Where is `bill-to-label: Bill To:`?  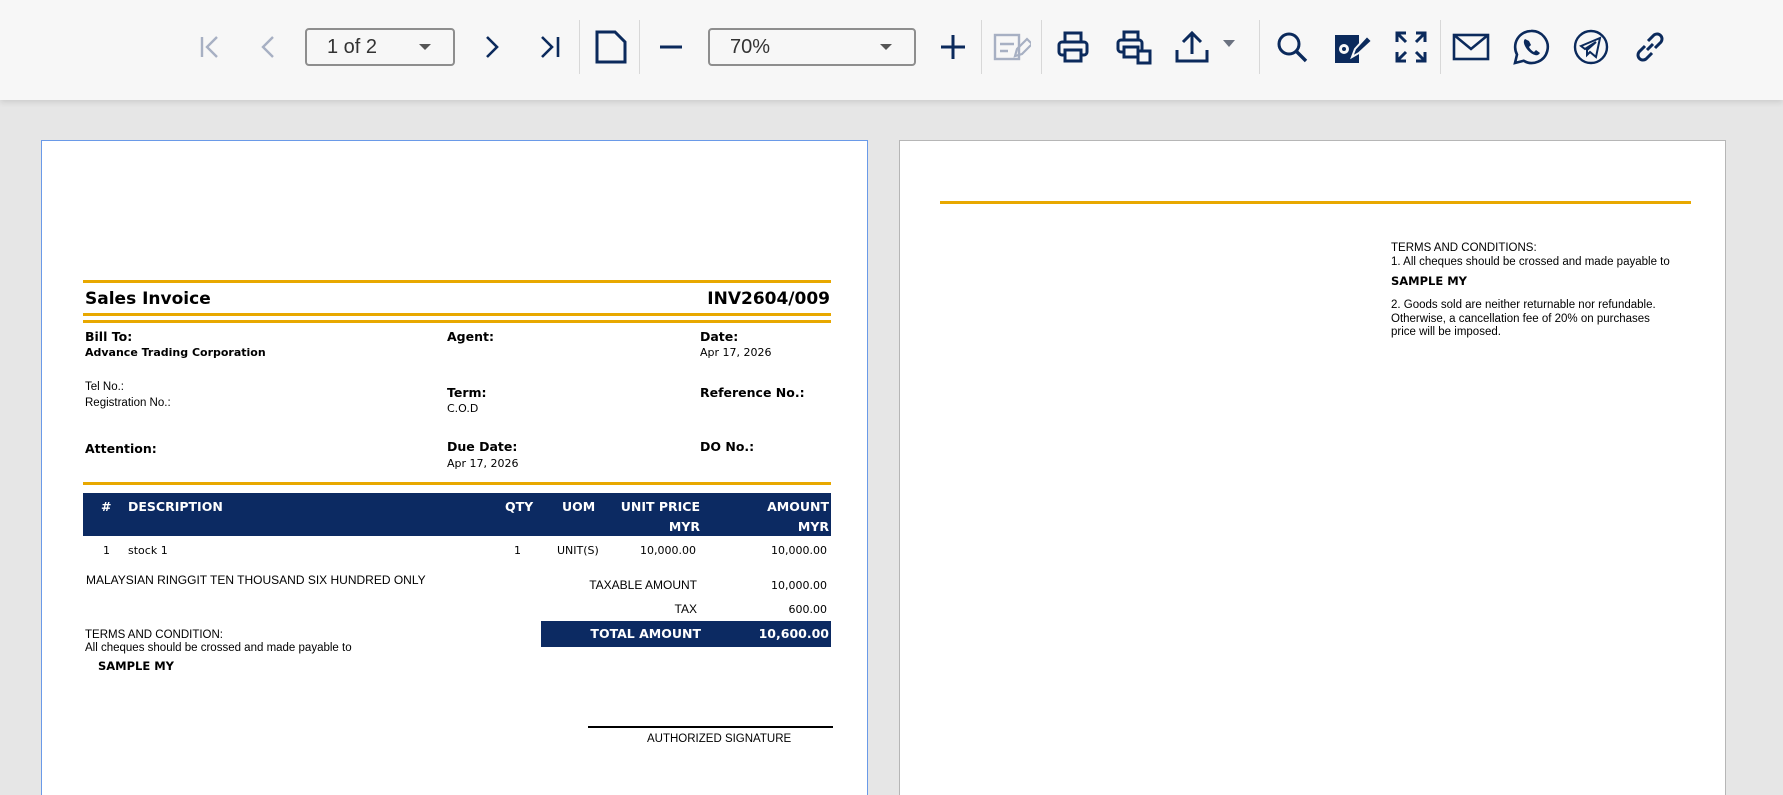 bill-to-label: Bill To: is located at coordinates (109, 336).